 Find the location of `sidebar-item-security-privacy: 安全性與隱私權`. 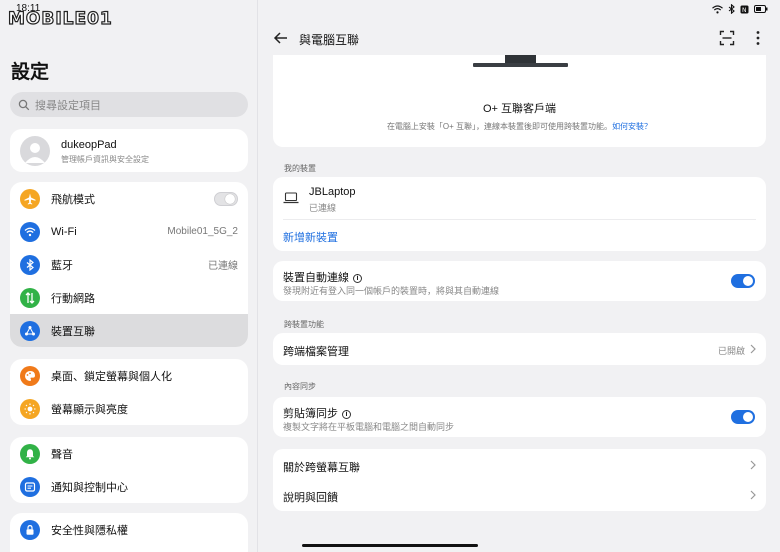

sidebar-item-security-privacy: 安全性與隱私權 is located at coordinates (129, 529).